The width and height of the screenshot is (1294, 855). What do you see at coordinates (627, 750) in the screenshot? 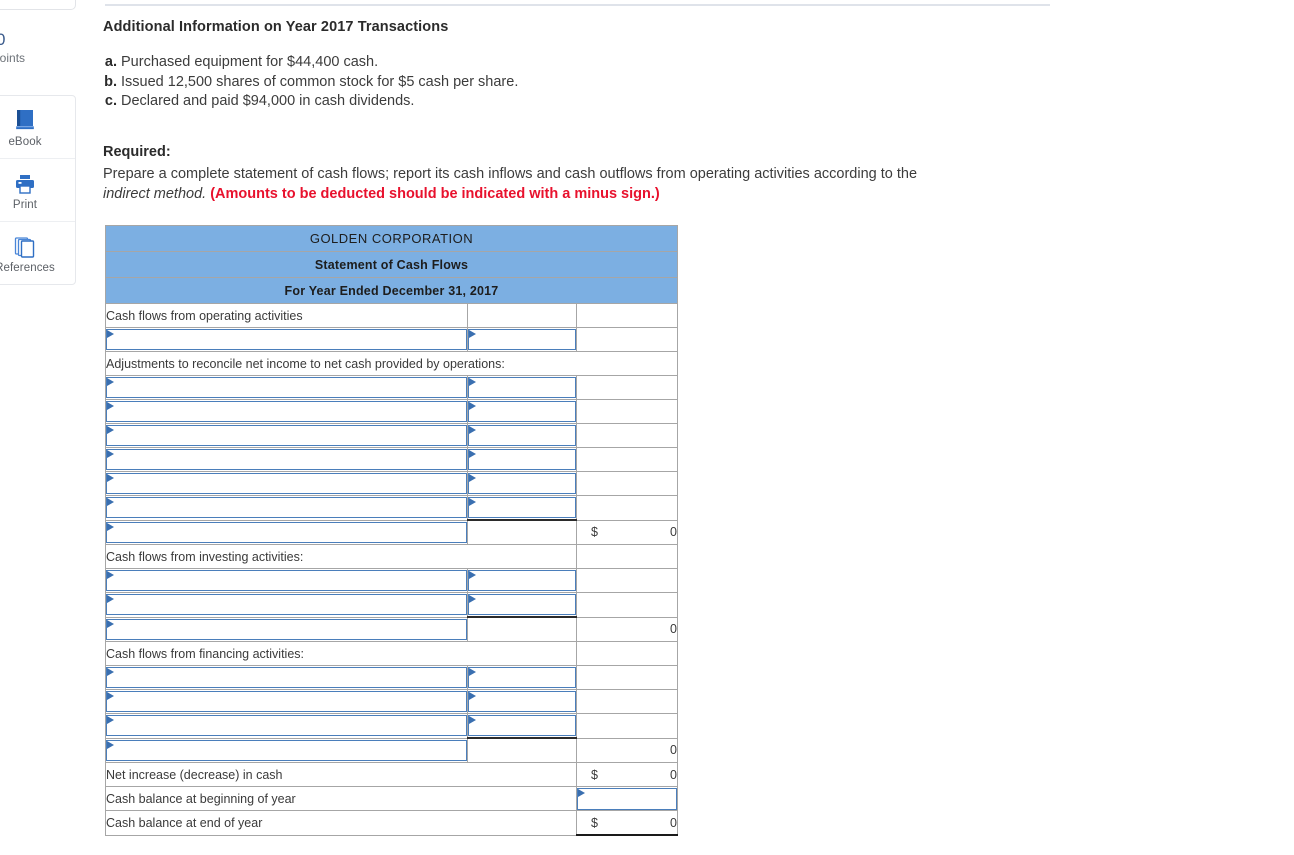
I see `financing-subtotal-value: 0` at bounding box center [627, 750].